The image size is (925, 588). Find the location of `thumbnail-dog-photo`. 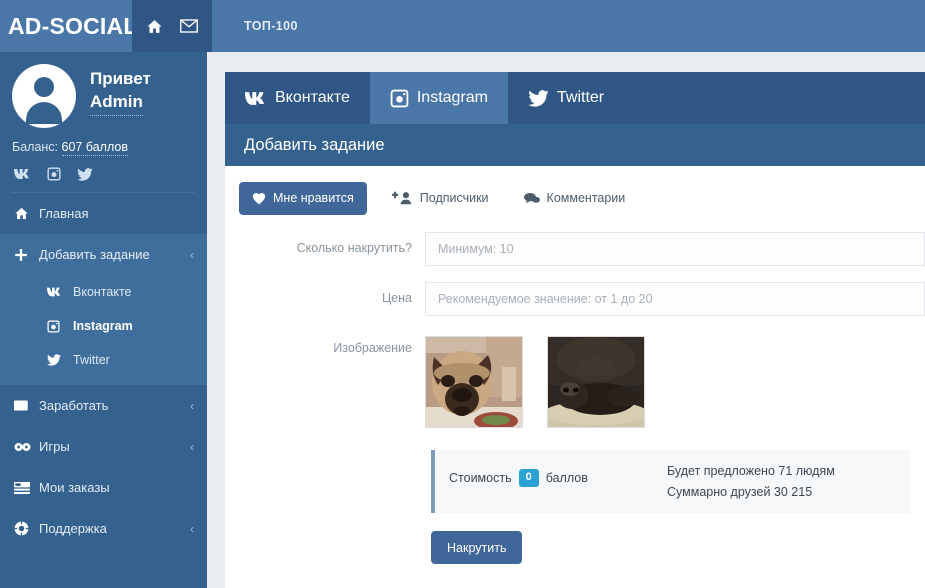

thumbnail-dog-photo is located at coordinates (596, 382).